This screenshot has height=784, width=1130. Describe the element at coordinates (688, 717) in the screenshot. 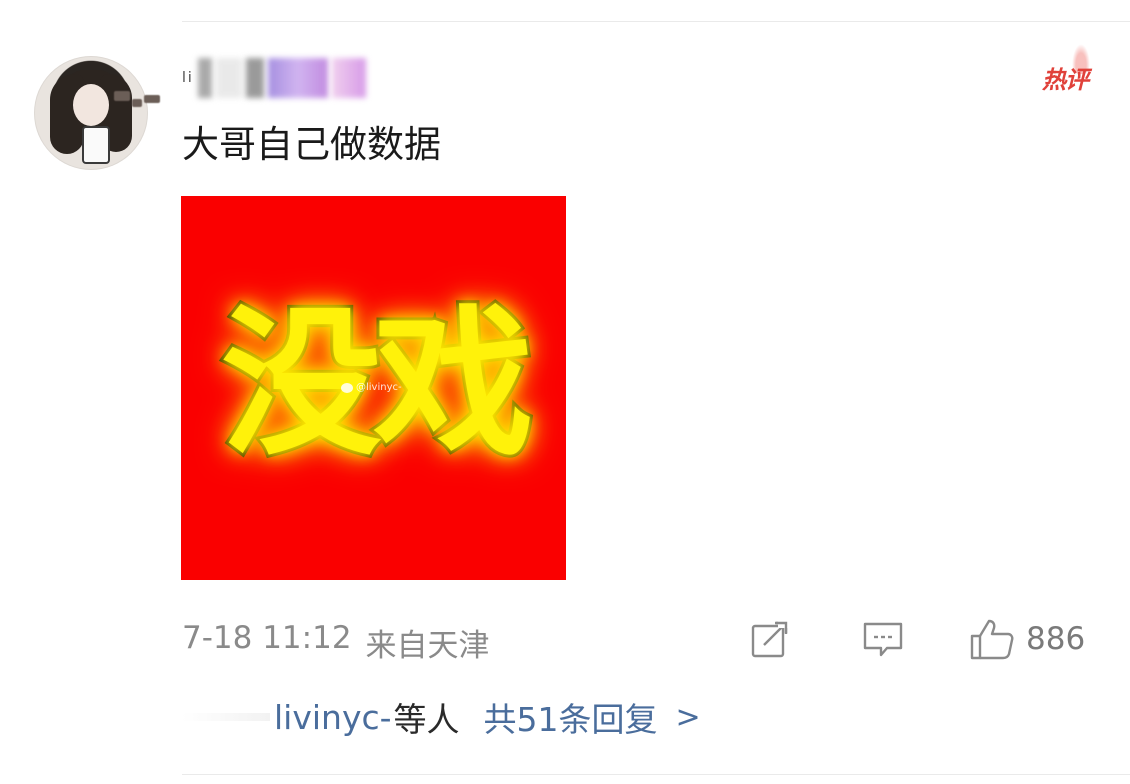

I see `chevron-right-icon: >` at that location.